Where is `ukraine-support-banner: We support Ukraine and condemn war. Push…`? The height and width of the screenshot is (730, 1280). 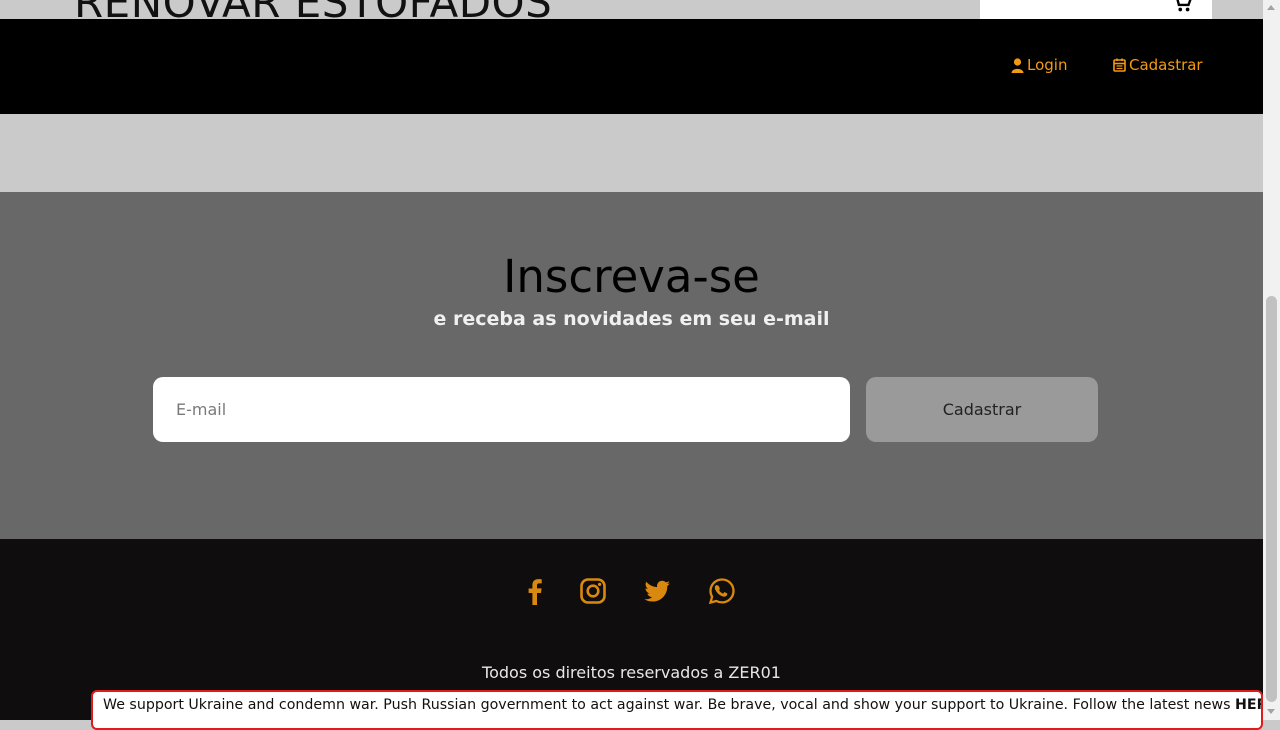 ukraine-support-banner: We support Ukraine and condemn war. Push… is located at coordinates (677, 710).